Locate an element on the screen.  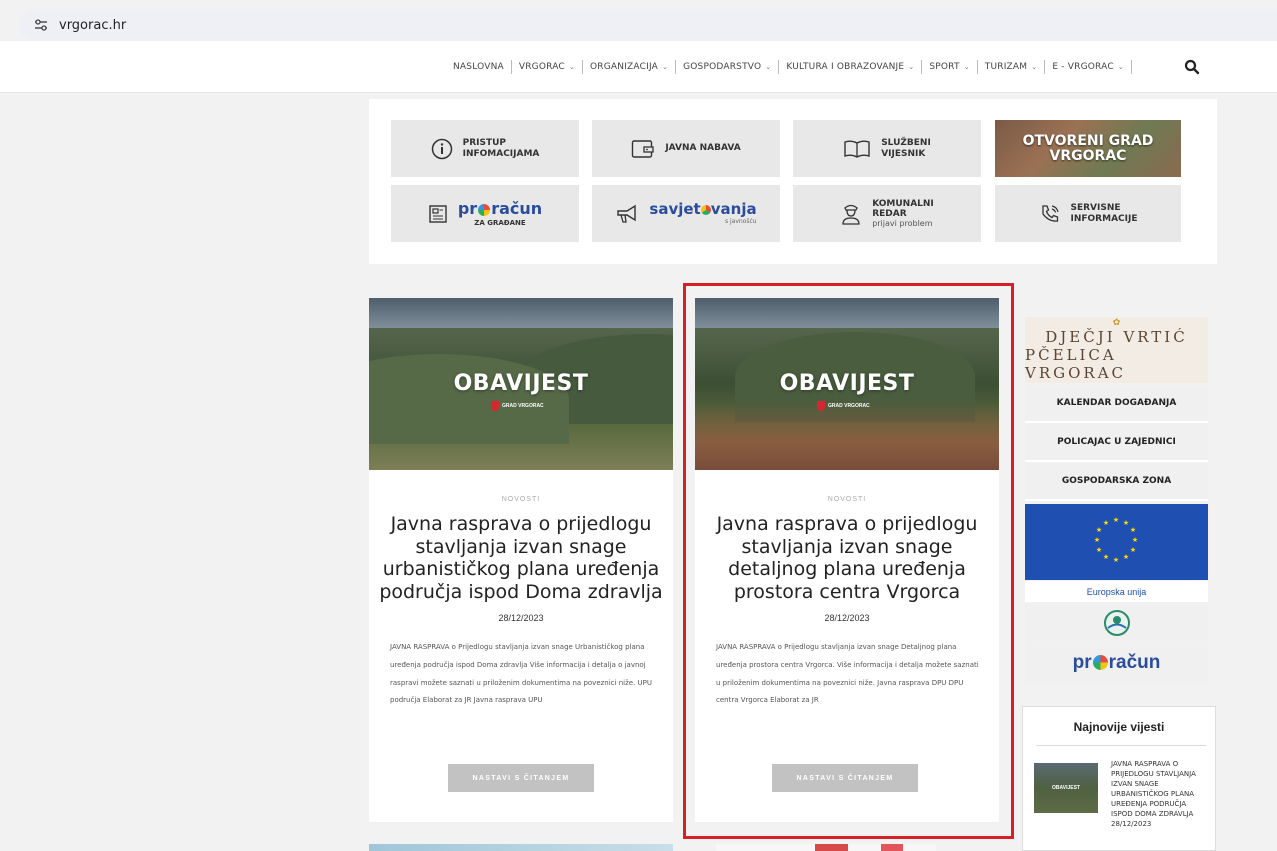
proracun-za-gradane-button: pr račun ZA GRAĐANE is located at coordinates (485, 213).